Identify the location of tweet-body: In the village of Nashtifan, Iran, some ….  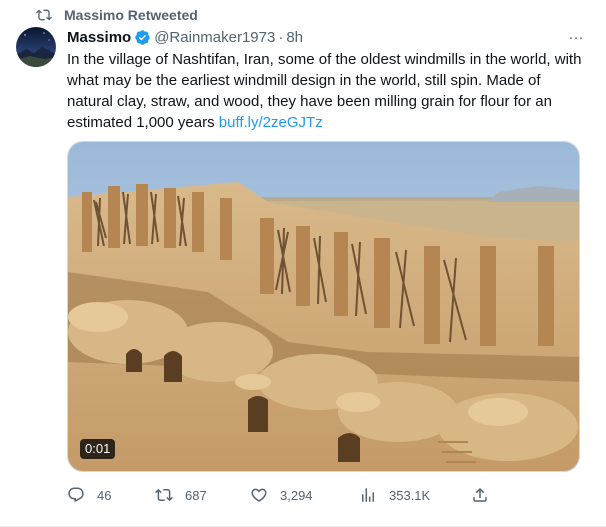
(324, 91).